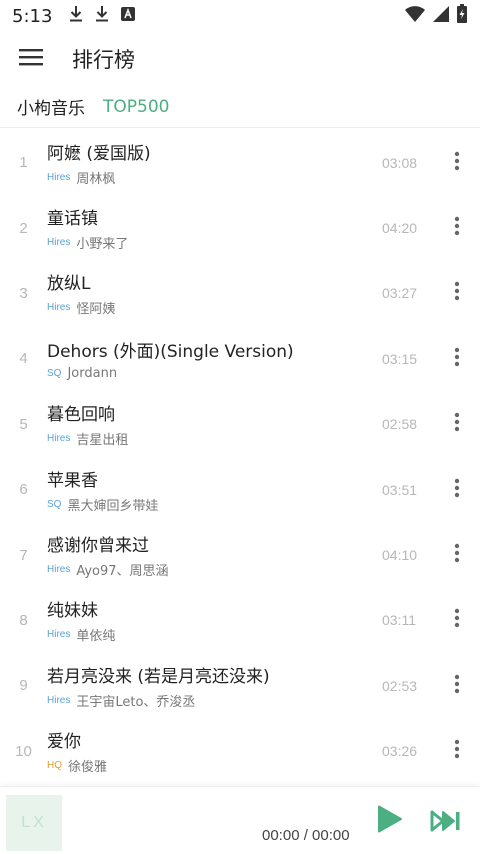 This screenshot has width=480, height=854. I want to click on song-title: 苹果香, so click(72, 480).